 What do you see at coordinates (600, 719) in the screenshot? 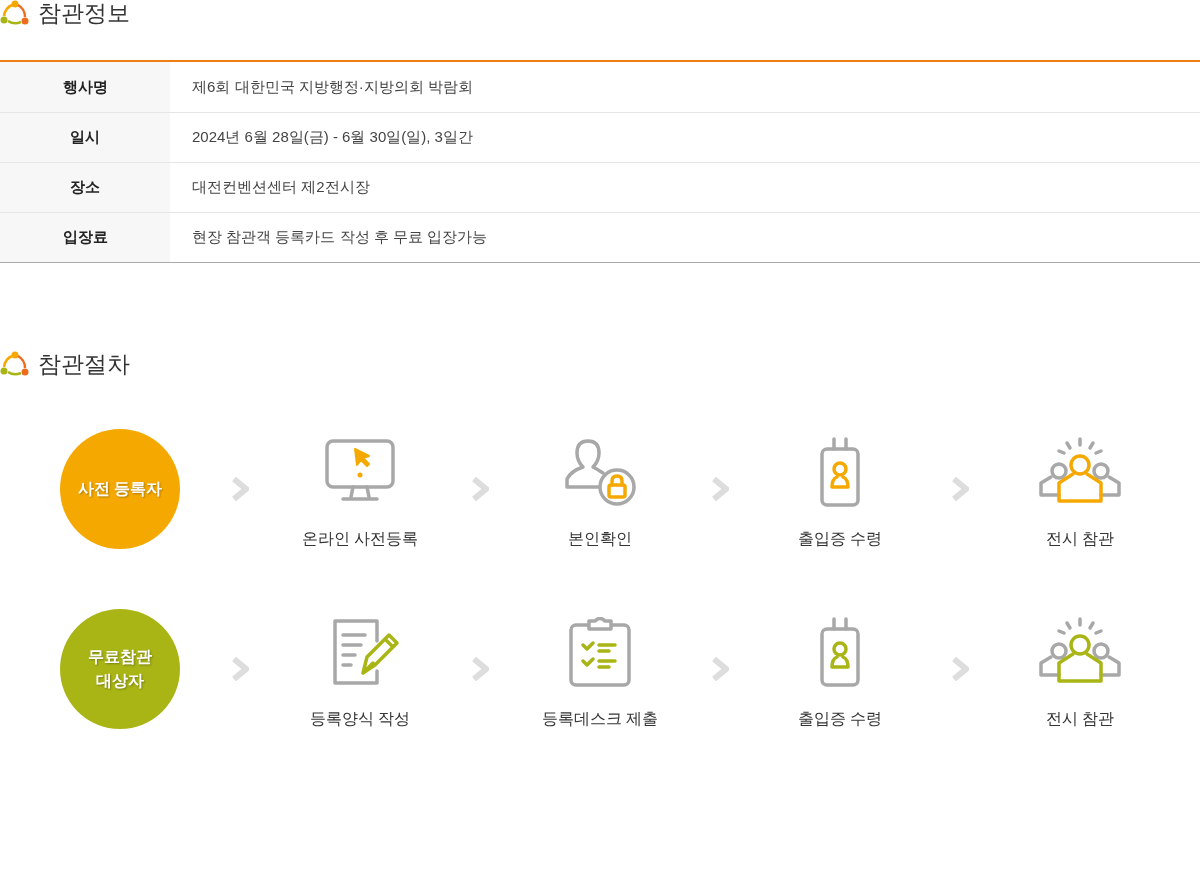
I see `step-label: 등록데스크 제출` at bounding box center [600, 719].